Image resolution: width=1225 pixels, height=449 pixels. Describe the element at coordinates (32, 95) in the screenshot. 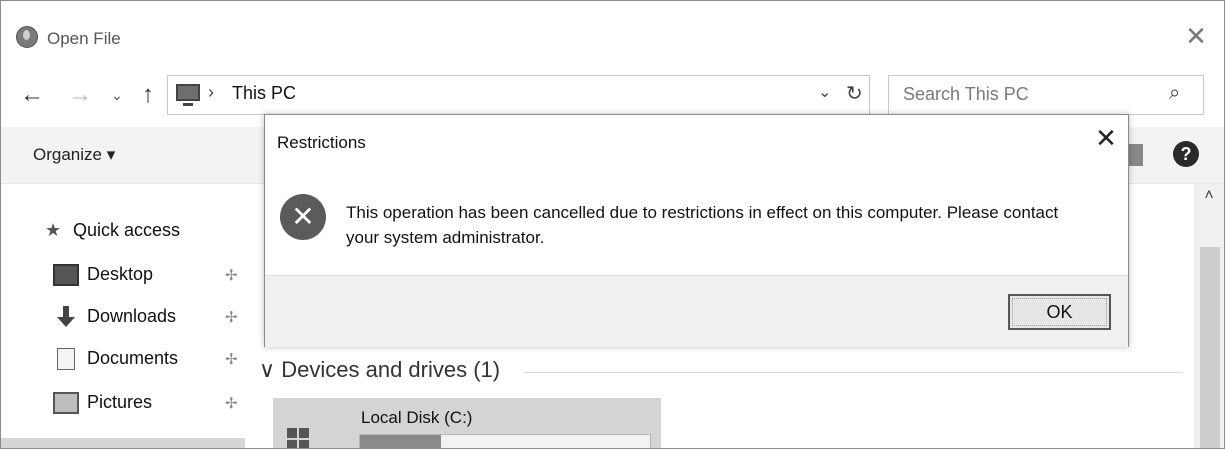

I see `back-arrow-icon: ←` at that location.